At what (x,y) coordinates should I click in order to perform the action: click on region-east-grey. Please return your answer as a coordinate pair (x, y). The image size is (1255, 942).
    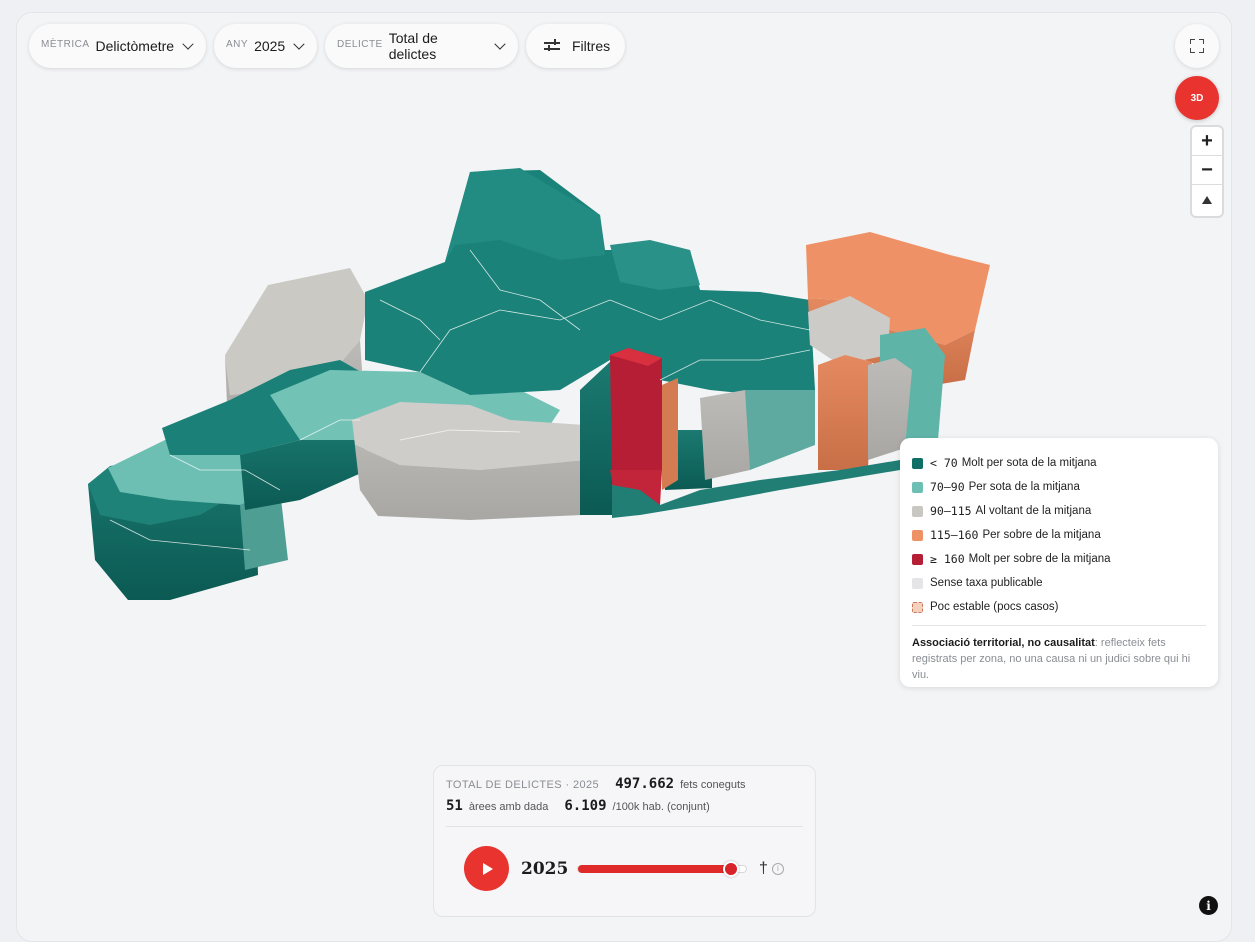
    Looking at the image, I should click on (757, 435).